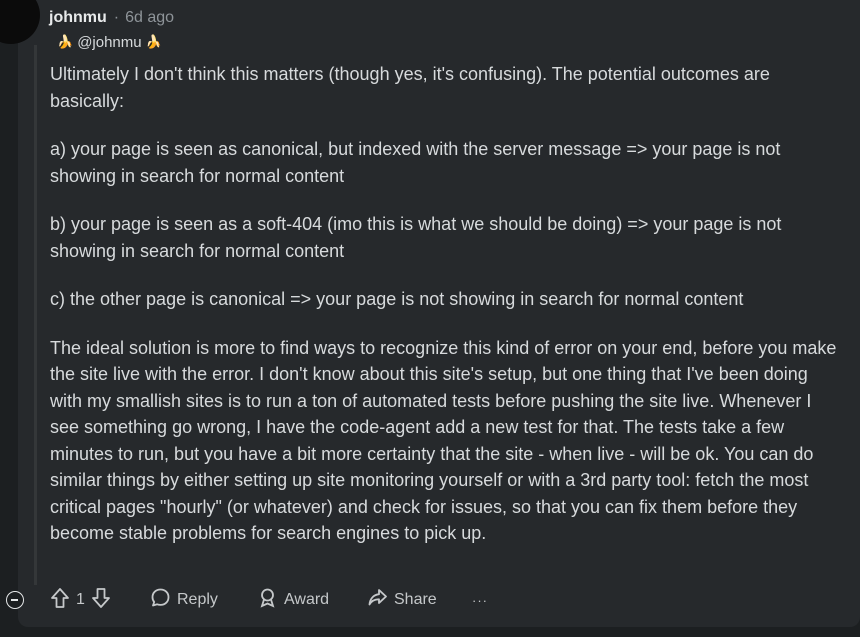 This screenshot has width=860, height=637. What do you see at coordinates (377, 600) in the screenshot?
I see `share-icon` at bounding box center [377, 600].